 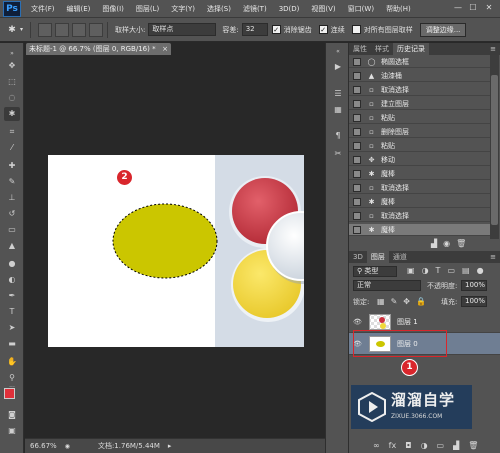 What do you see at coordinates (441, 445) in the screenshot?
I see `new-group-icon: ▭` at bounding box center [441, 445].